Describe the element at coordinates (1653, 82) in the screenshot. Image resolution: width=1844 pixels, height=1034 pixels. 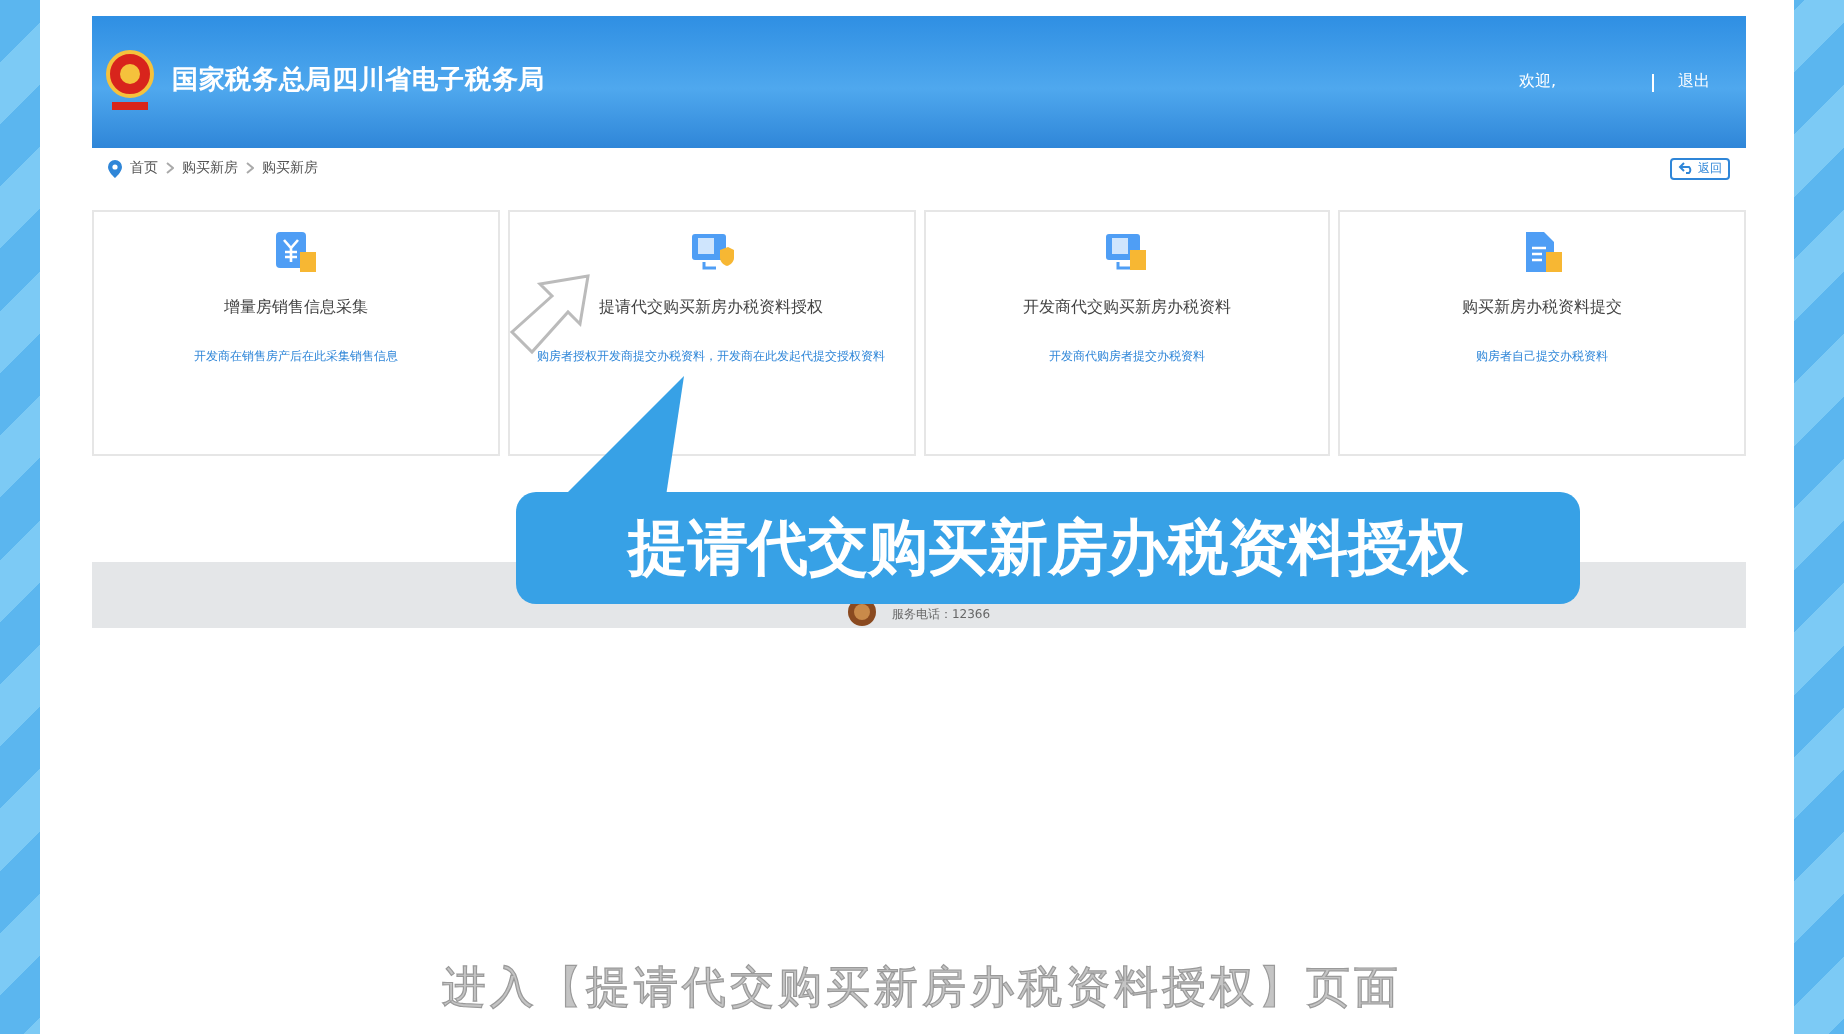
I see `header-divider` at that location.